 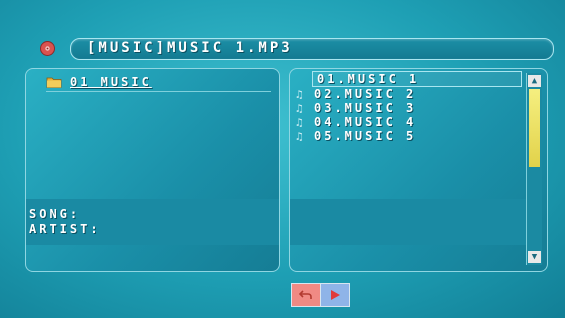 I want to click on list-item: ♫ 03.MUSIC 3, so click(x=406, y=108).